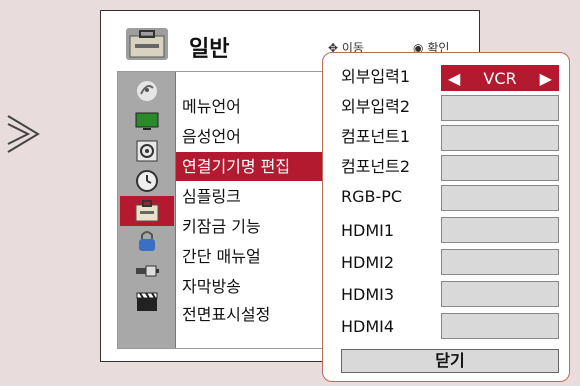  What do you see at coordinates (500, 230) in the screenshot?
I see `input-value-hdmi1` at bounding box center [500, 230].